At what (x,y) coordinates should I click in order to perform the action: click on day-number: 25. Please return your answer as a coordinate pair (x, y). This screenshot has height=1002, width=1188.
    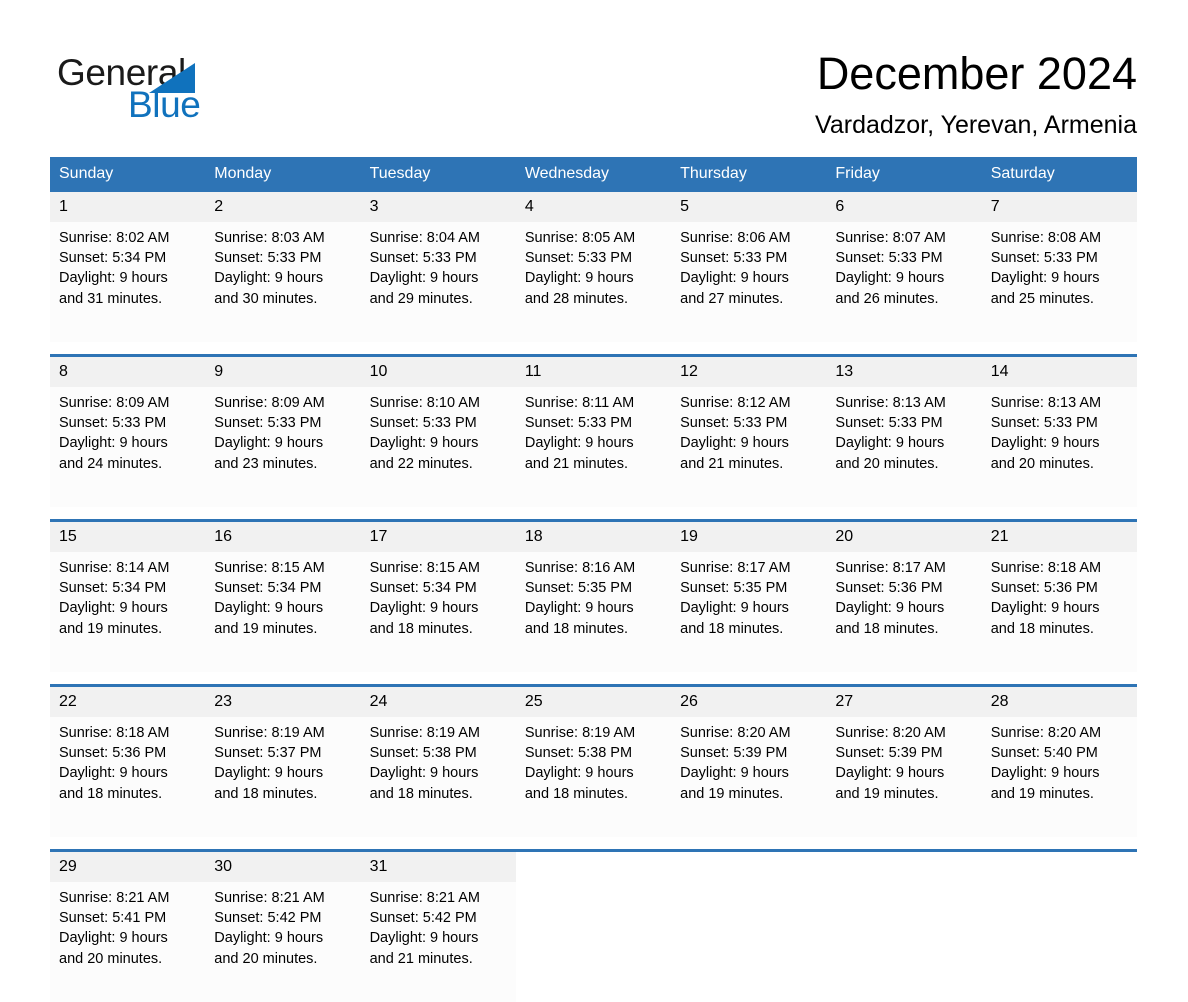
    Looking at the image, I should click on (593, 700).